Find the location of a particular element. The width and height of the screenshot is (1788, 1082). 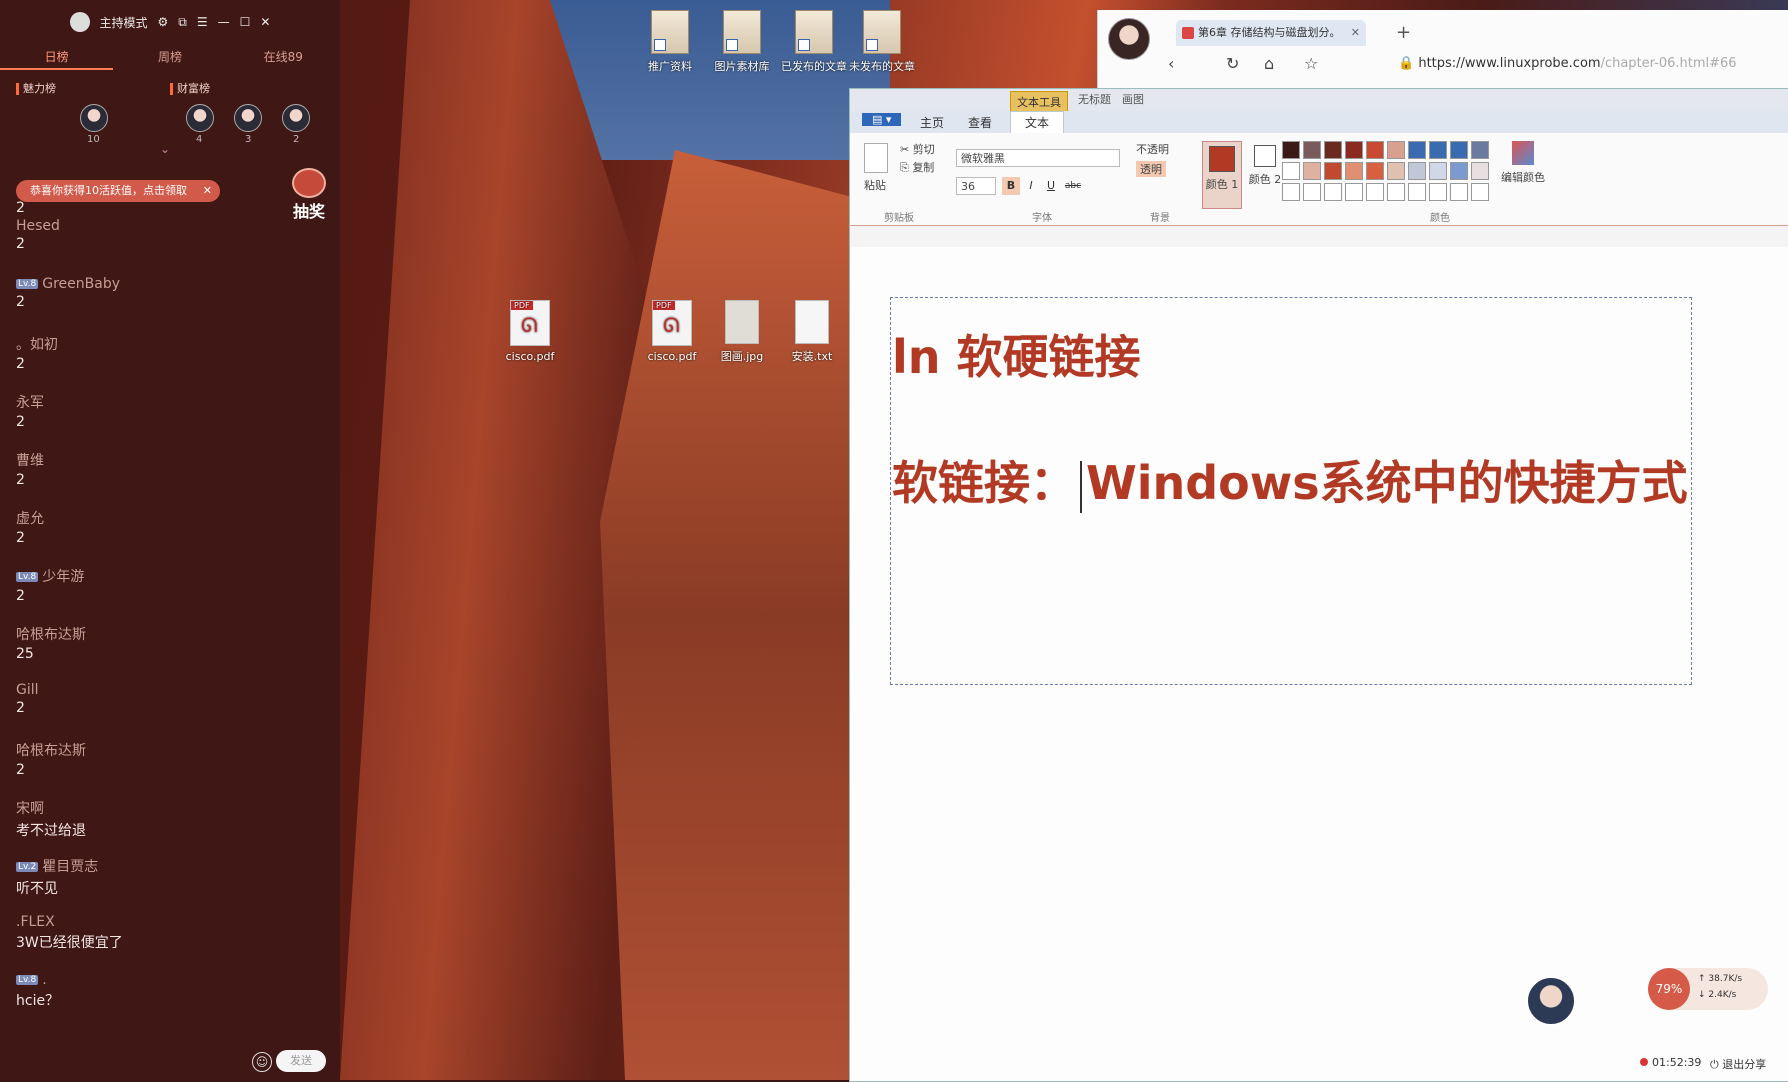

color2-button: 颜色 2 is located at coordinates (1265, 174).